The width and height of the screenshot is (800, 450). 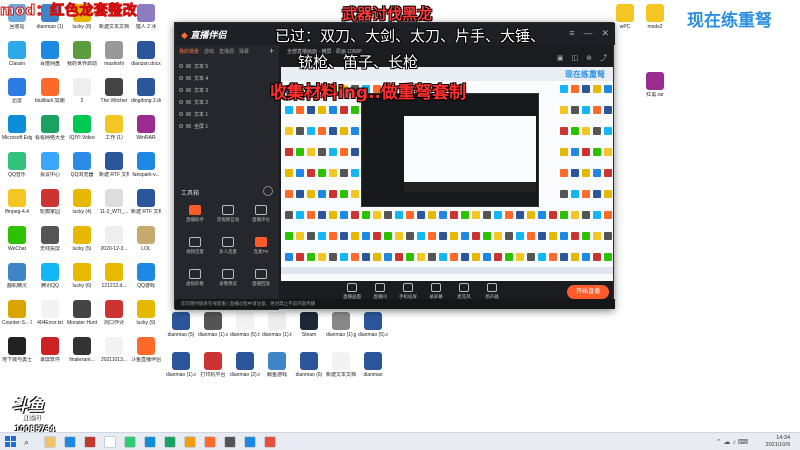 I want to click on share-icon: ⤴, so click(x=603, y=58).